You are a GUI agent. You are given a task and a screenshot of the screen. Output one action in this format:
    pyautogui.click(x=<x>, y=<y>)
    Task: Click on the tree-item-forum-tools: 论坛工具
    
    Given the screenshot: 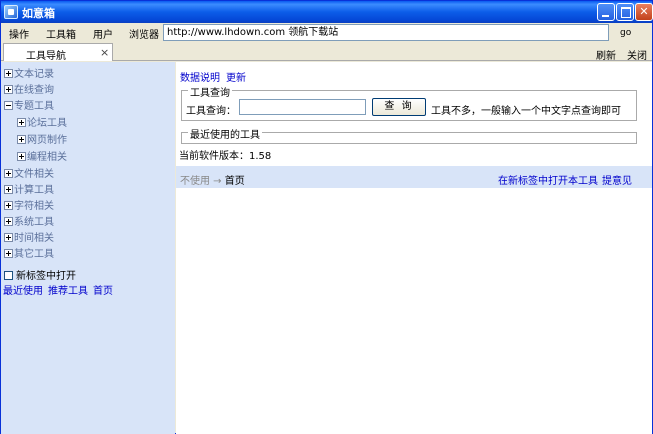 What is the action you would take?
    pyautogui.click(x=42, y=121)
    